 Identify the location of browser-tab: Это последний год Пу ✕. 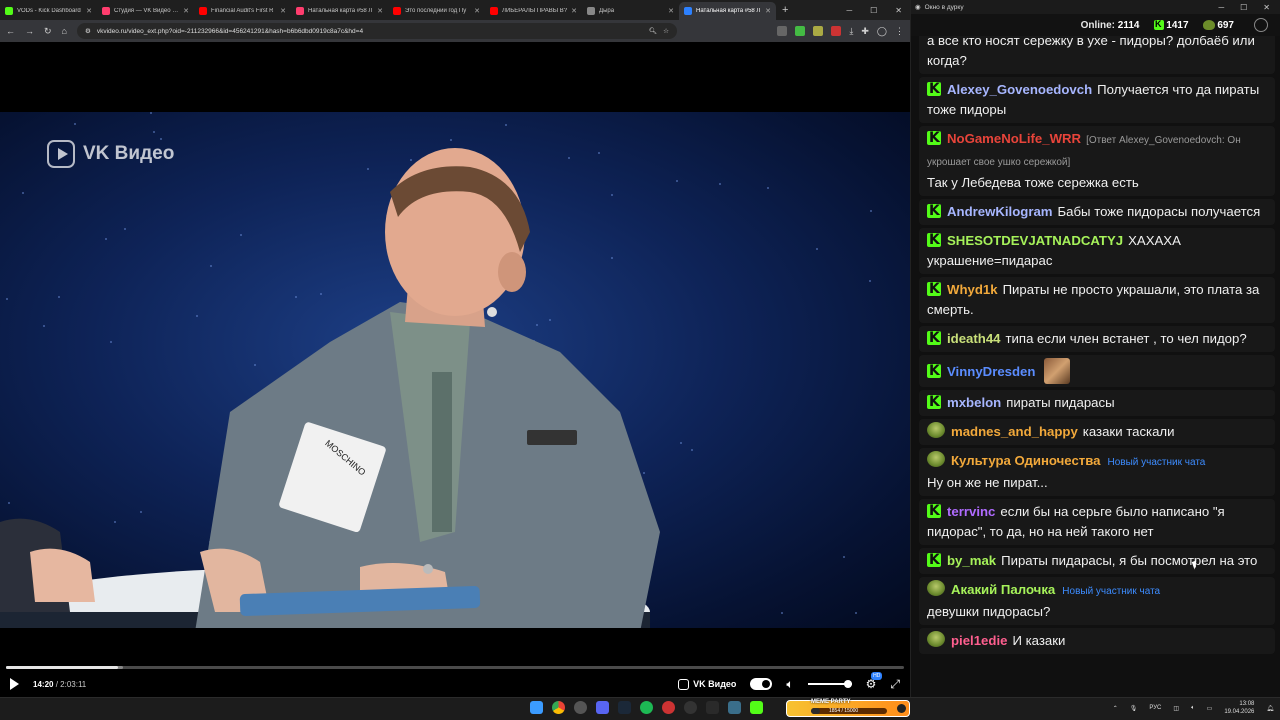
(436, 11).